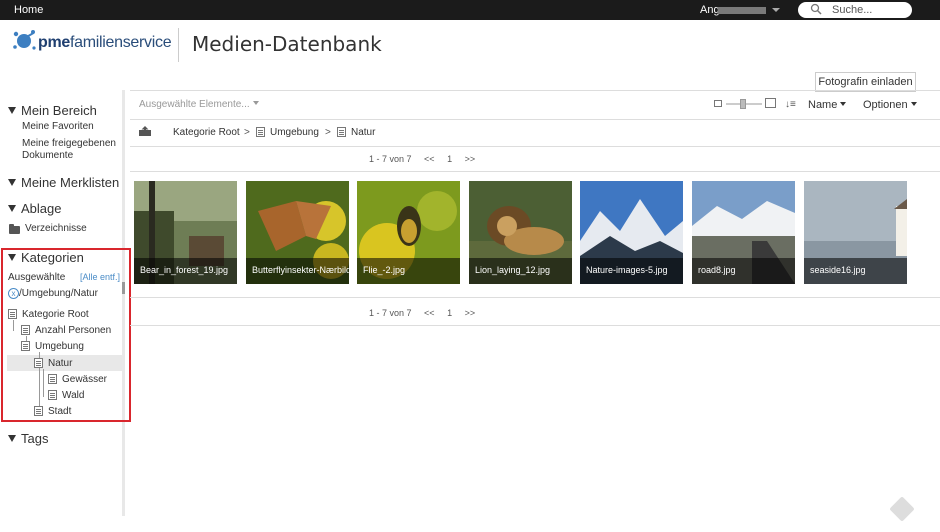 The width and height of the screenshot is (940, 532). What do you see at coordinates (742, 10) in the screenshot?
I see `user-name-redacted` at bounding box center [742, 10].